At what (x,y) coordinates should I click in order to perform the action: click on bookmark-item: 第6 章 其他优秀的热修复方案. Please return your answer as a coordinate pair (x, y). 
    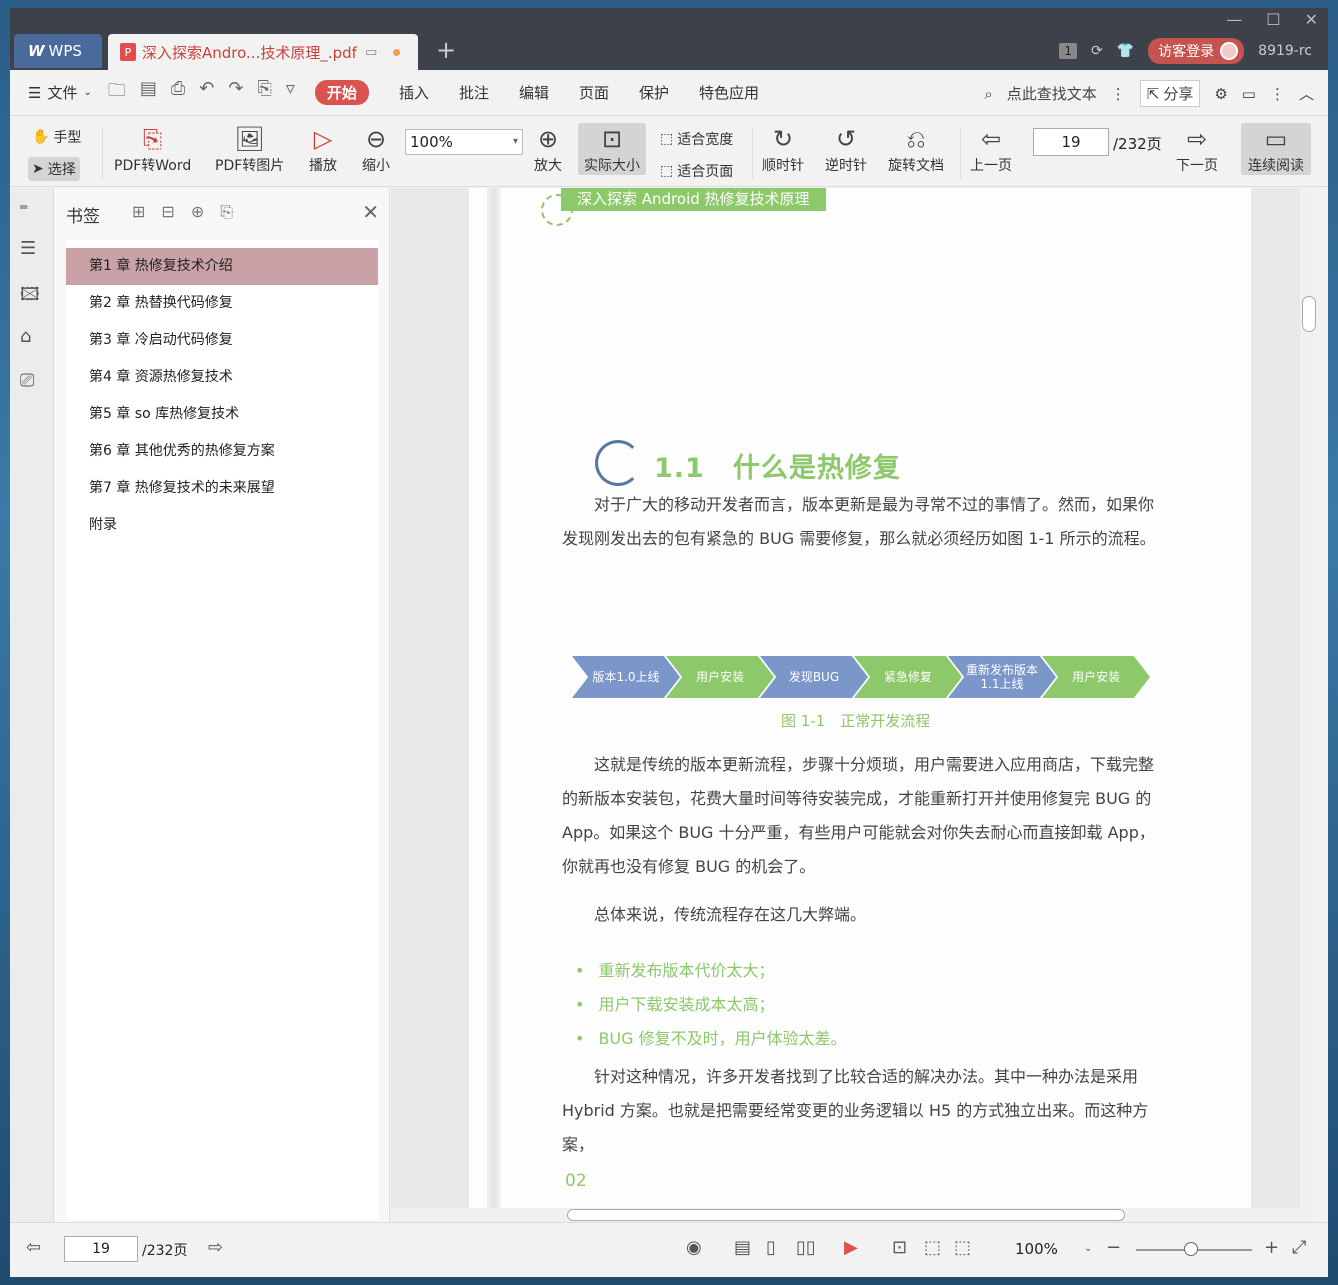
    Looking at the image, I should click on (222, 451).